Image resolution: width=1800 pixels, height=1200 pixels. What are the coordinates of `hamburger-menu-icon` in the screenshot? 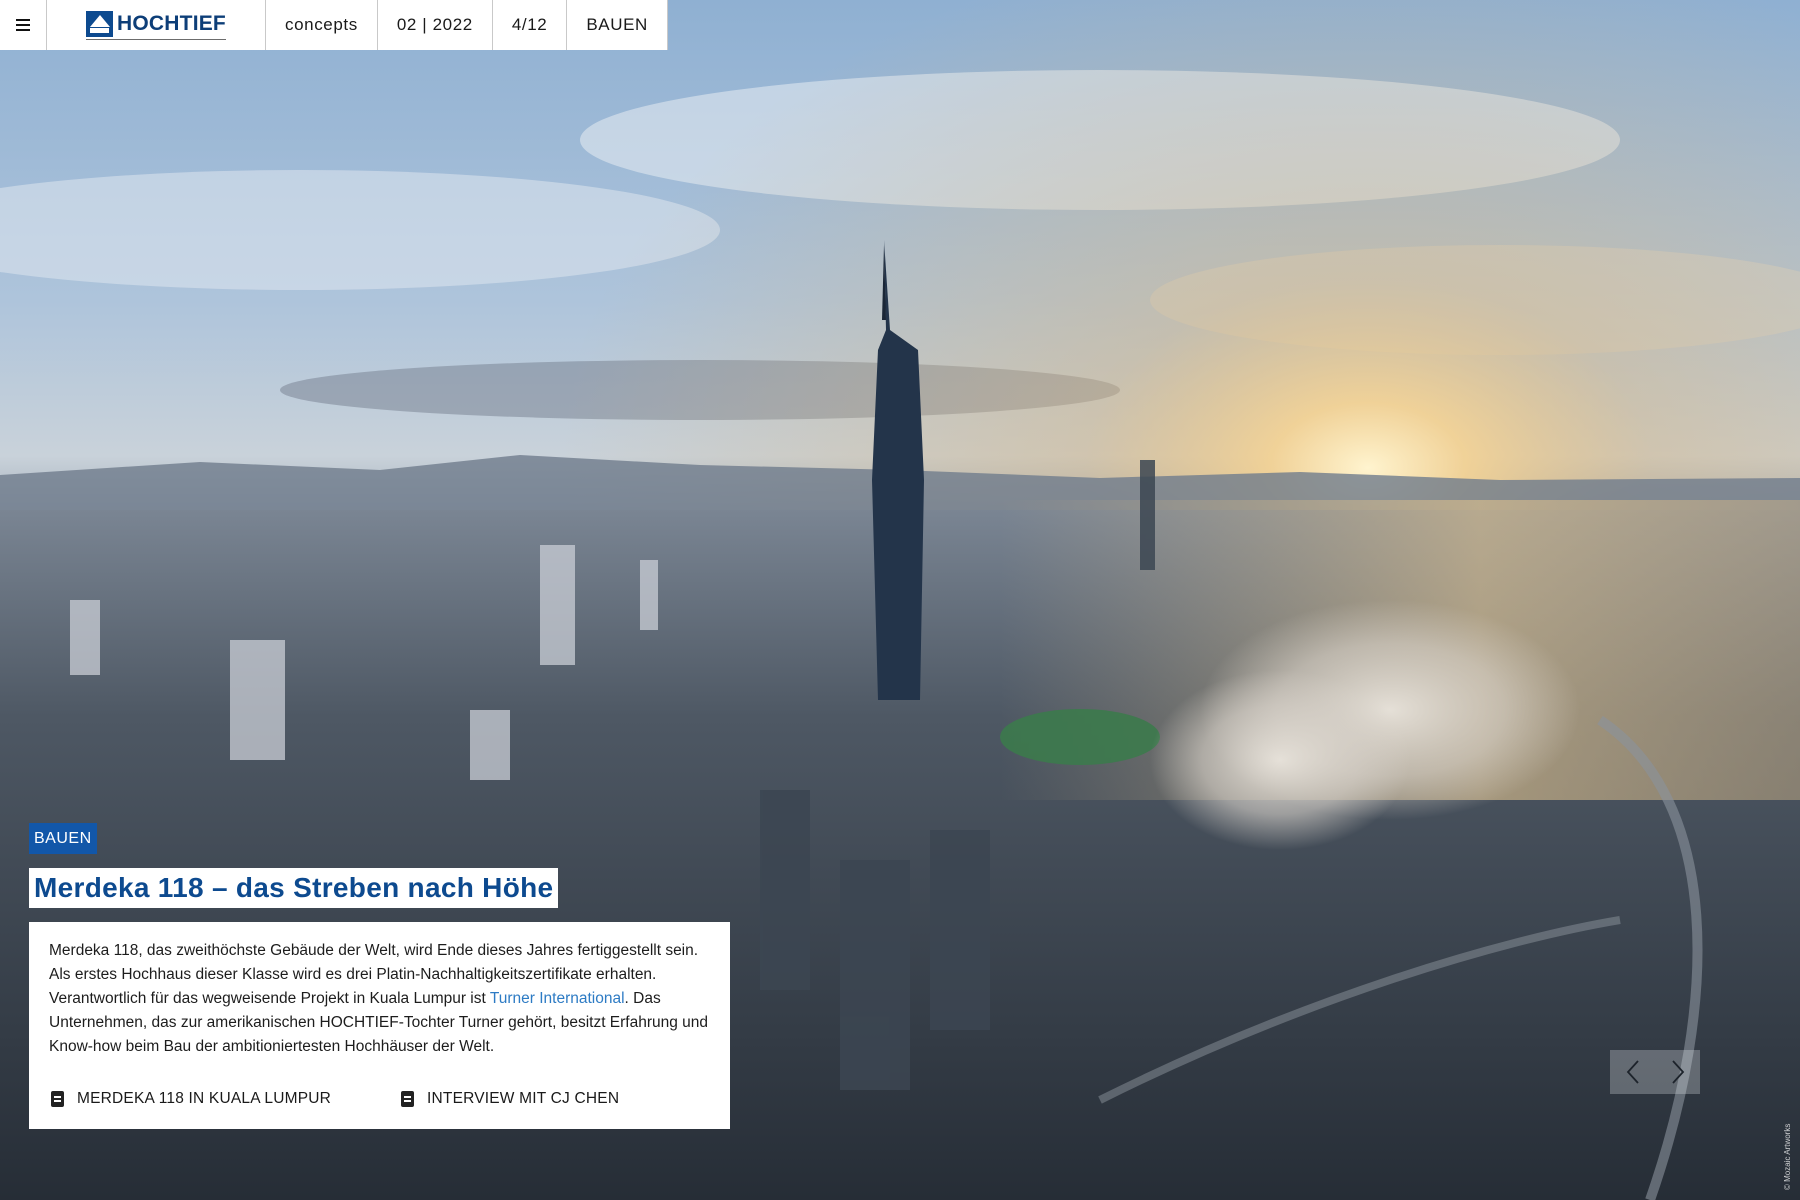 It's located at (23, 25).